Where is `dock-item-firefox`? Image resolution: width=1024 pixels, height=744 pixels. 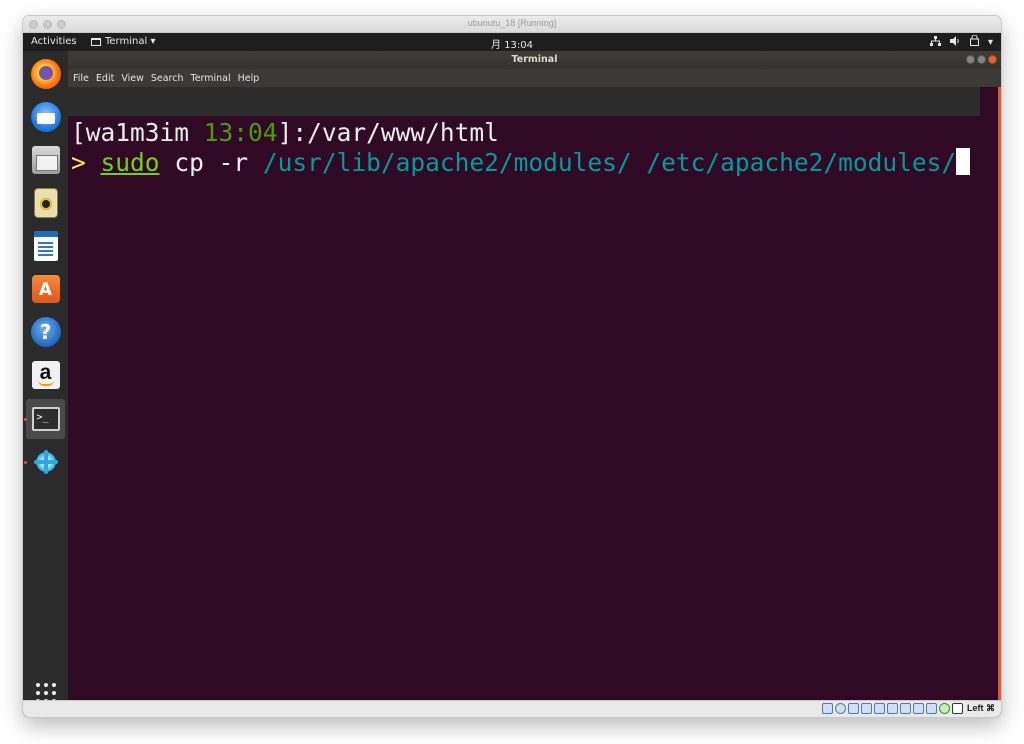 dock-item-firefox is located at coordinates (45, 74).